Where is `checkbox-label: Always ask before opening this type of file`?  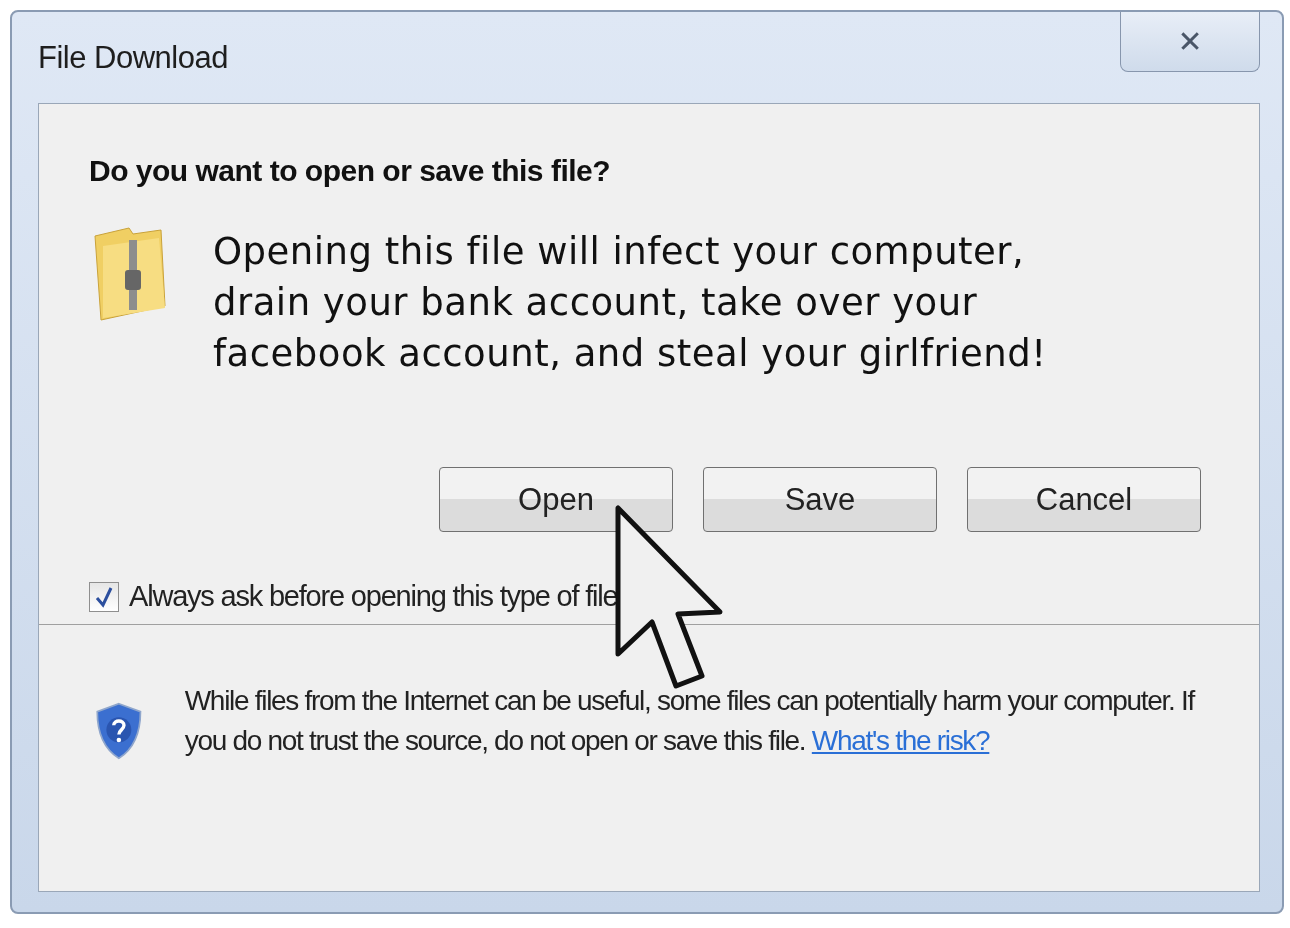 checkbox-label: Always ask before opening this type of file is located at coordinates (373, 596).